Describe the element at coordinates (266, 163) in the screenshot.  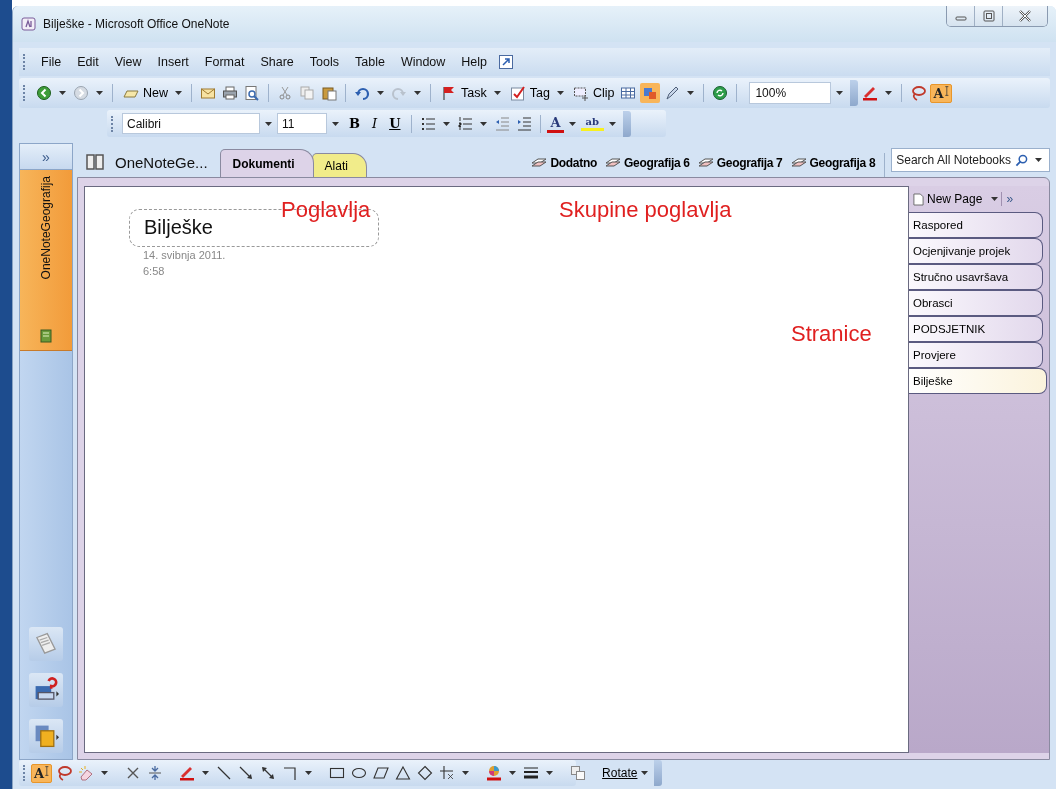
I see `section-tab: Dokumenti` at that location.